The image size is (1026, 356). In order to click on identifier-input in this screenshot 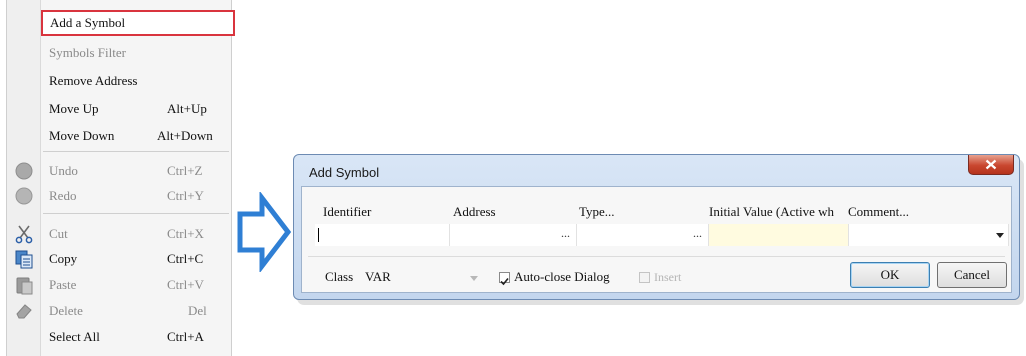, I will do `click(382, 235)`.